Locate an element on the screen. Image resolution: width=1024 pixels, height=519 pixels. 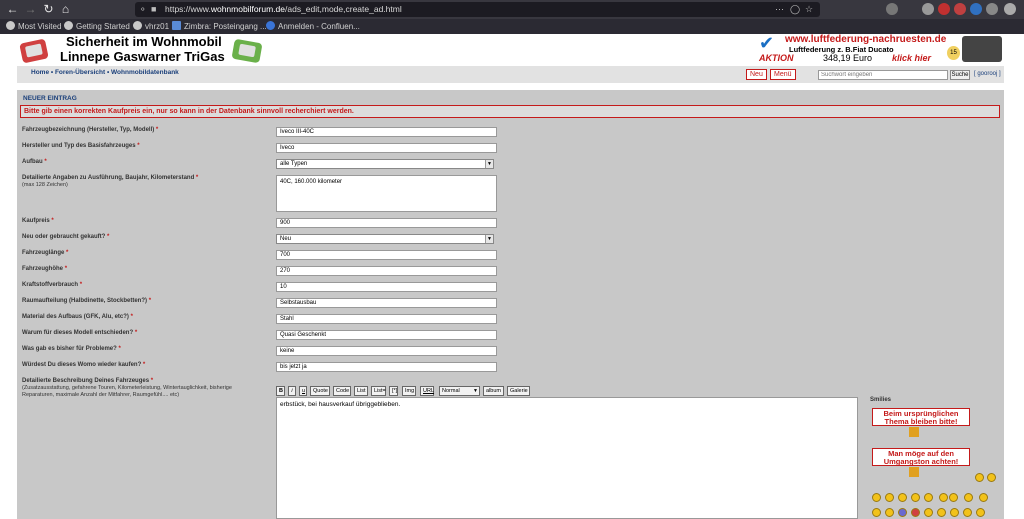
gear-icon is located at coordinates (10, 25).